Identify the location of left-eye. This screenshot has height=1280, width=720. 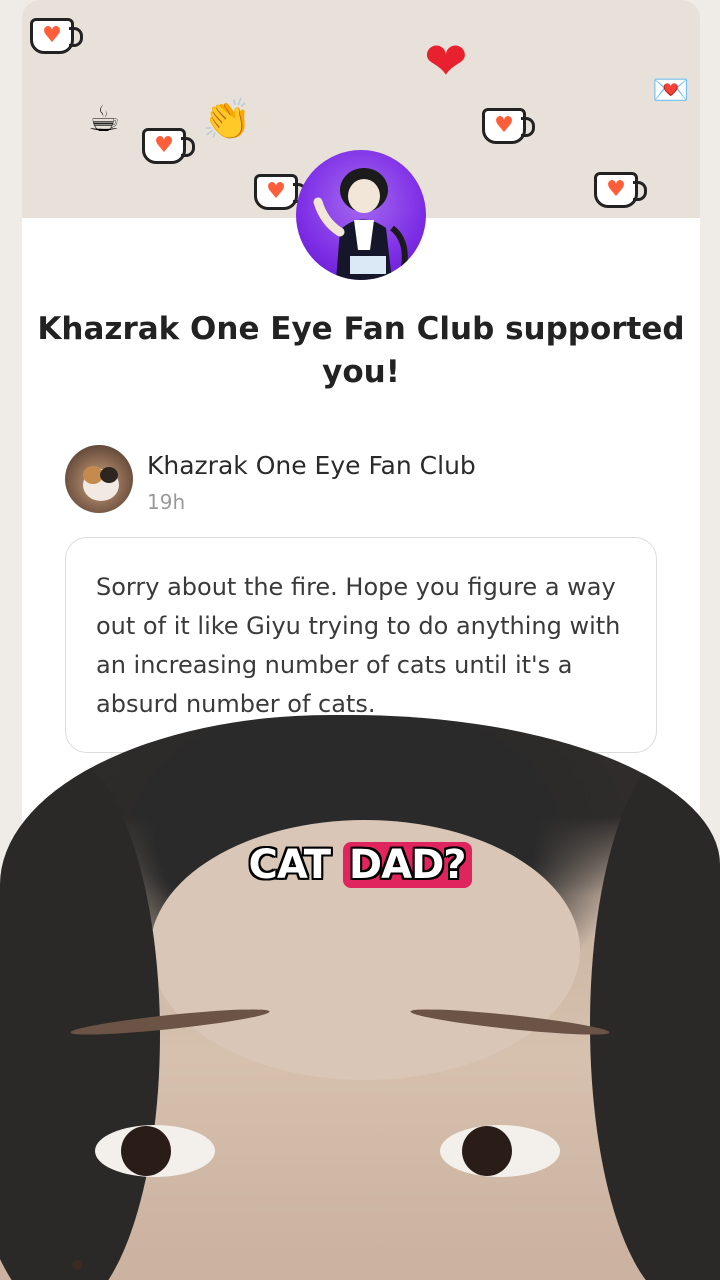
(155, 1151).